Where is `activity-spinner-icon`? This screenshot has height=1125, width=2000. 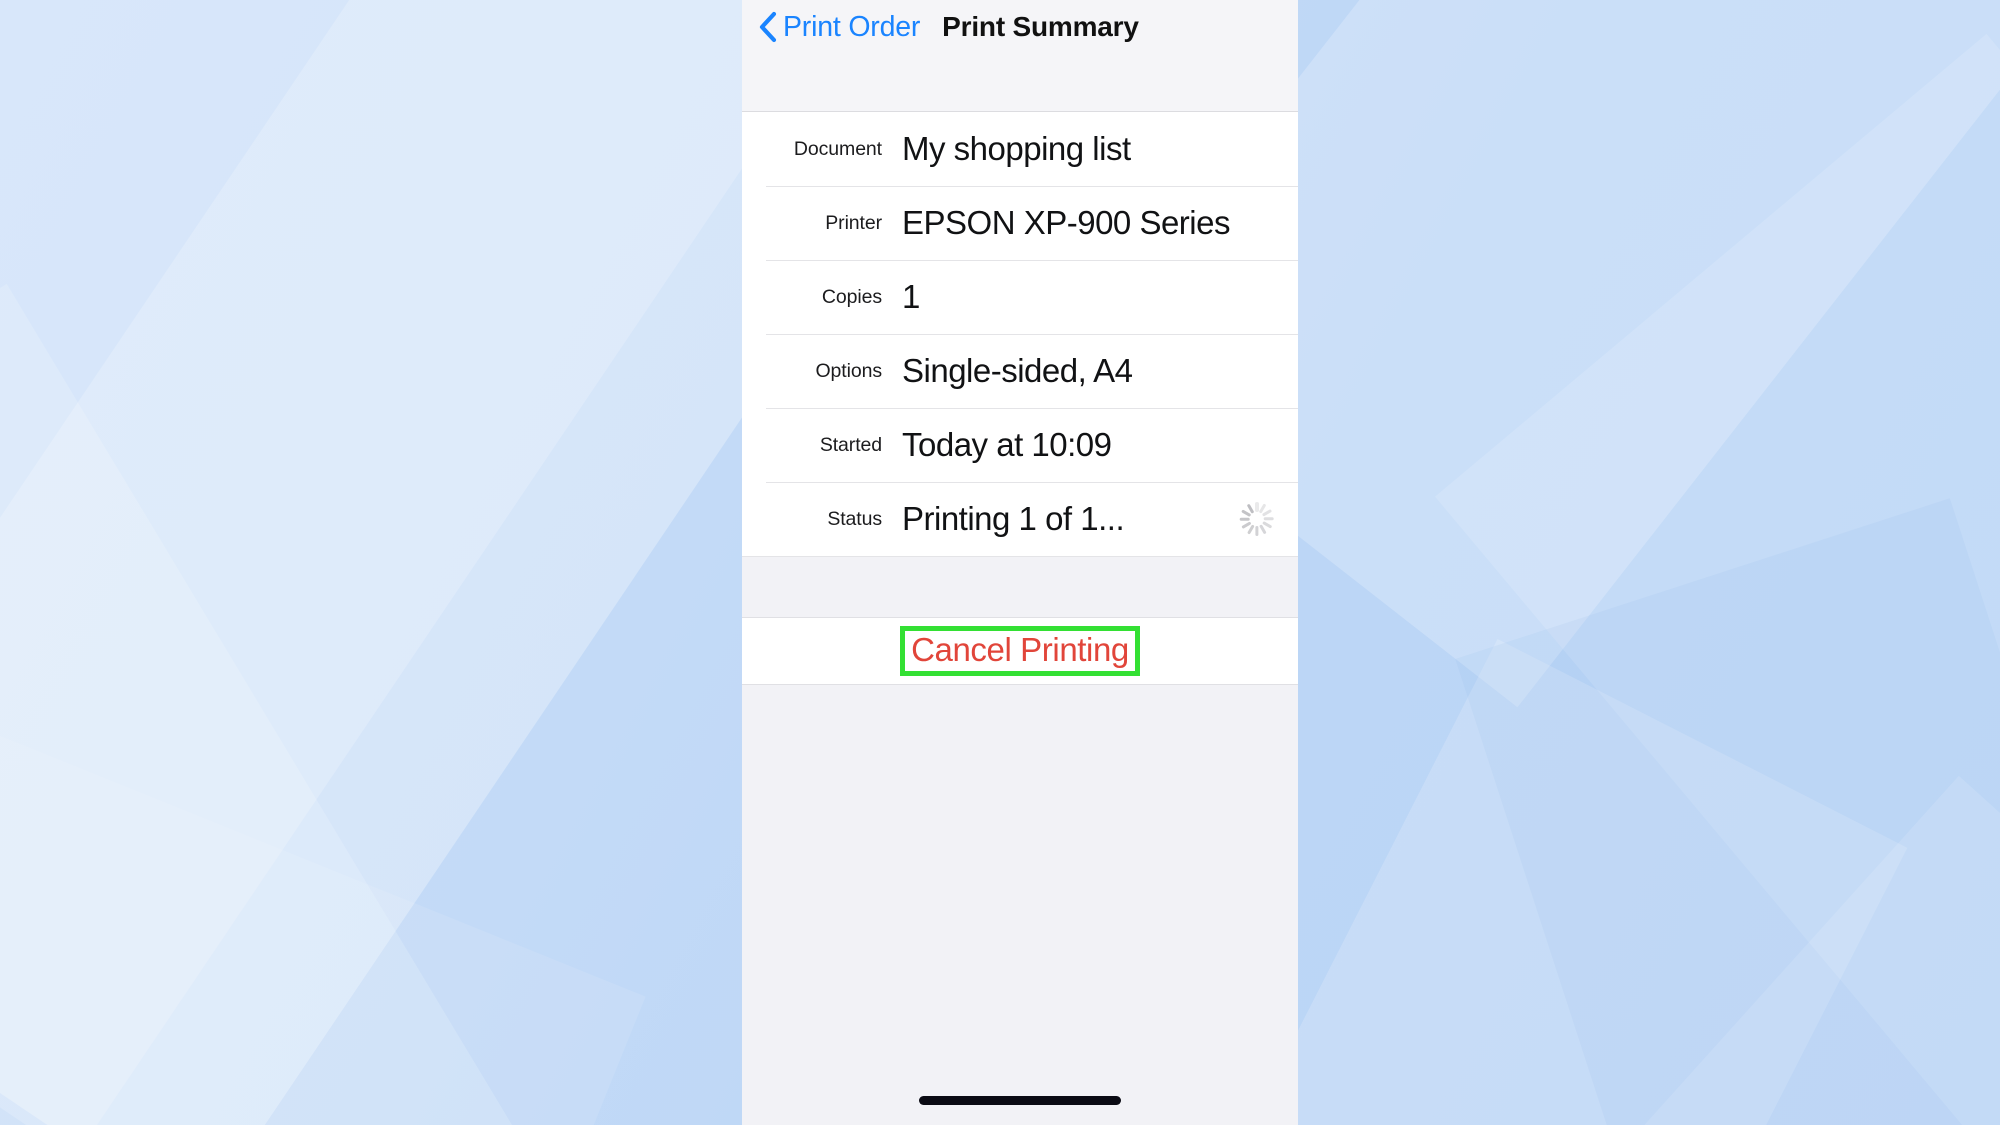 activity-spinner-icon is located at coordinates (1257, 519).